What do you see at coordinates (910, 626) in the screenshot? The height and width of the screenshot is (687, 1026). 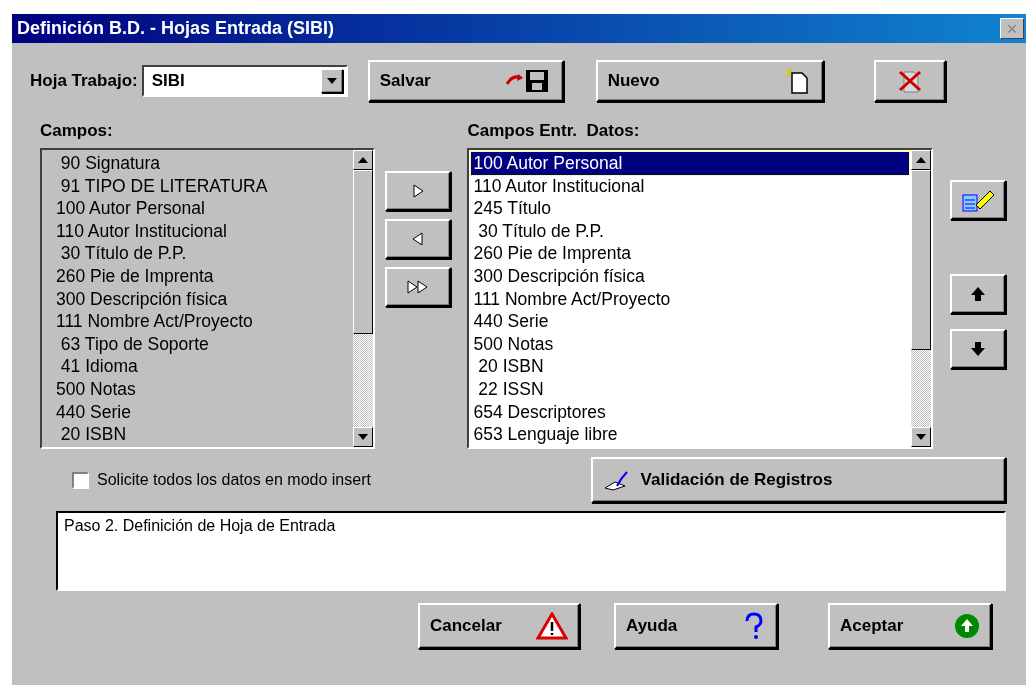 I see `ok-button: Aceptar` at bounding box center [910, 626].